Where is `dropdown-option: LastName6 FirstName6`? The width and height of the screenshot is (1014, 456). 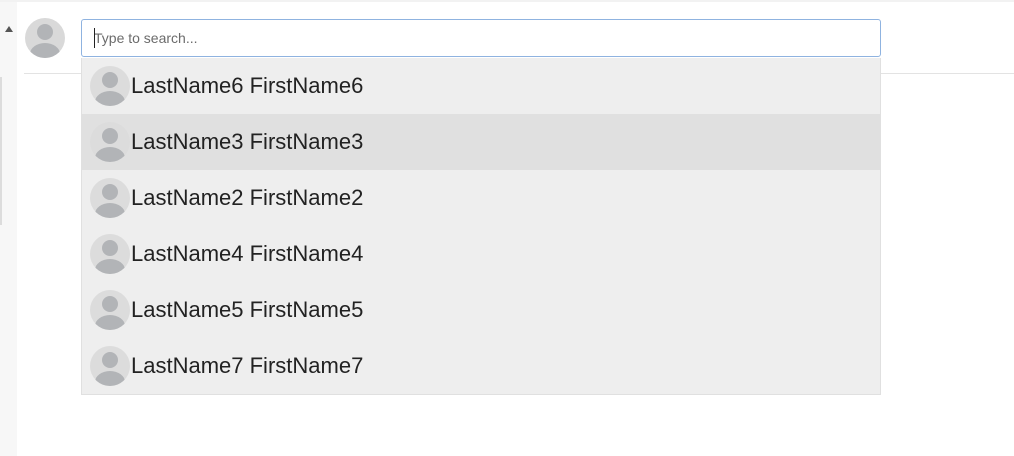 dropdown-option: LastName6 FirstName6 is located at coordinates (481, 86).